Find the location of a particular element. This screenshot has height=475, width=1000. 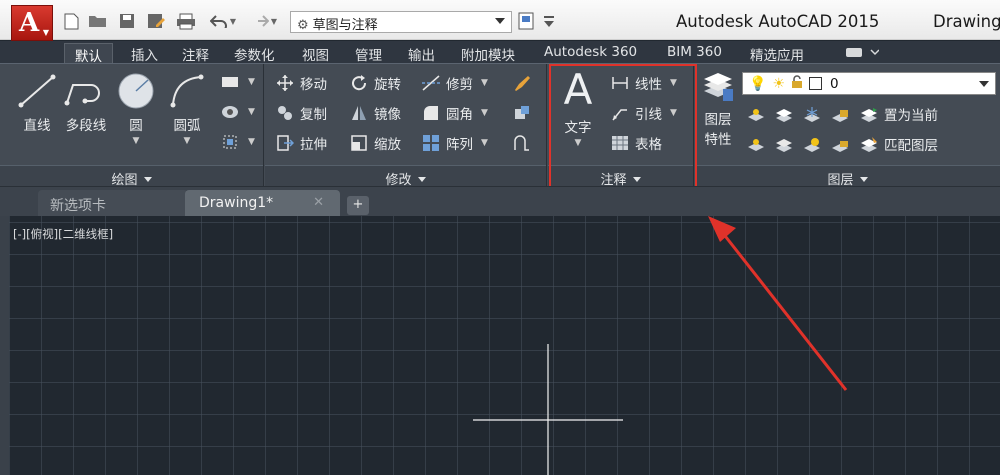

layer-thaw-icon is located at coordinates (812, 144).